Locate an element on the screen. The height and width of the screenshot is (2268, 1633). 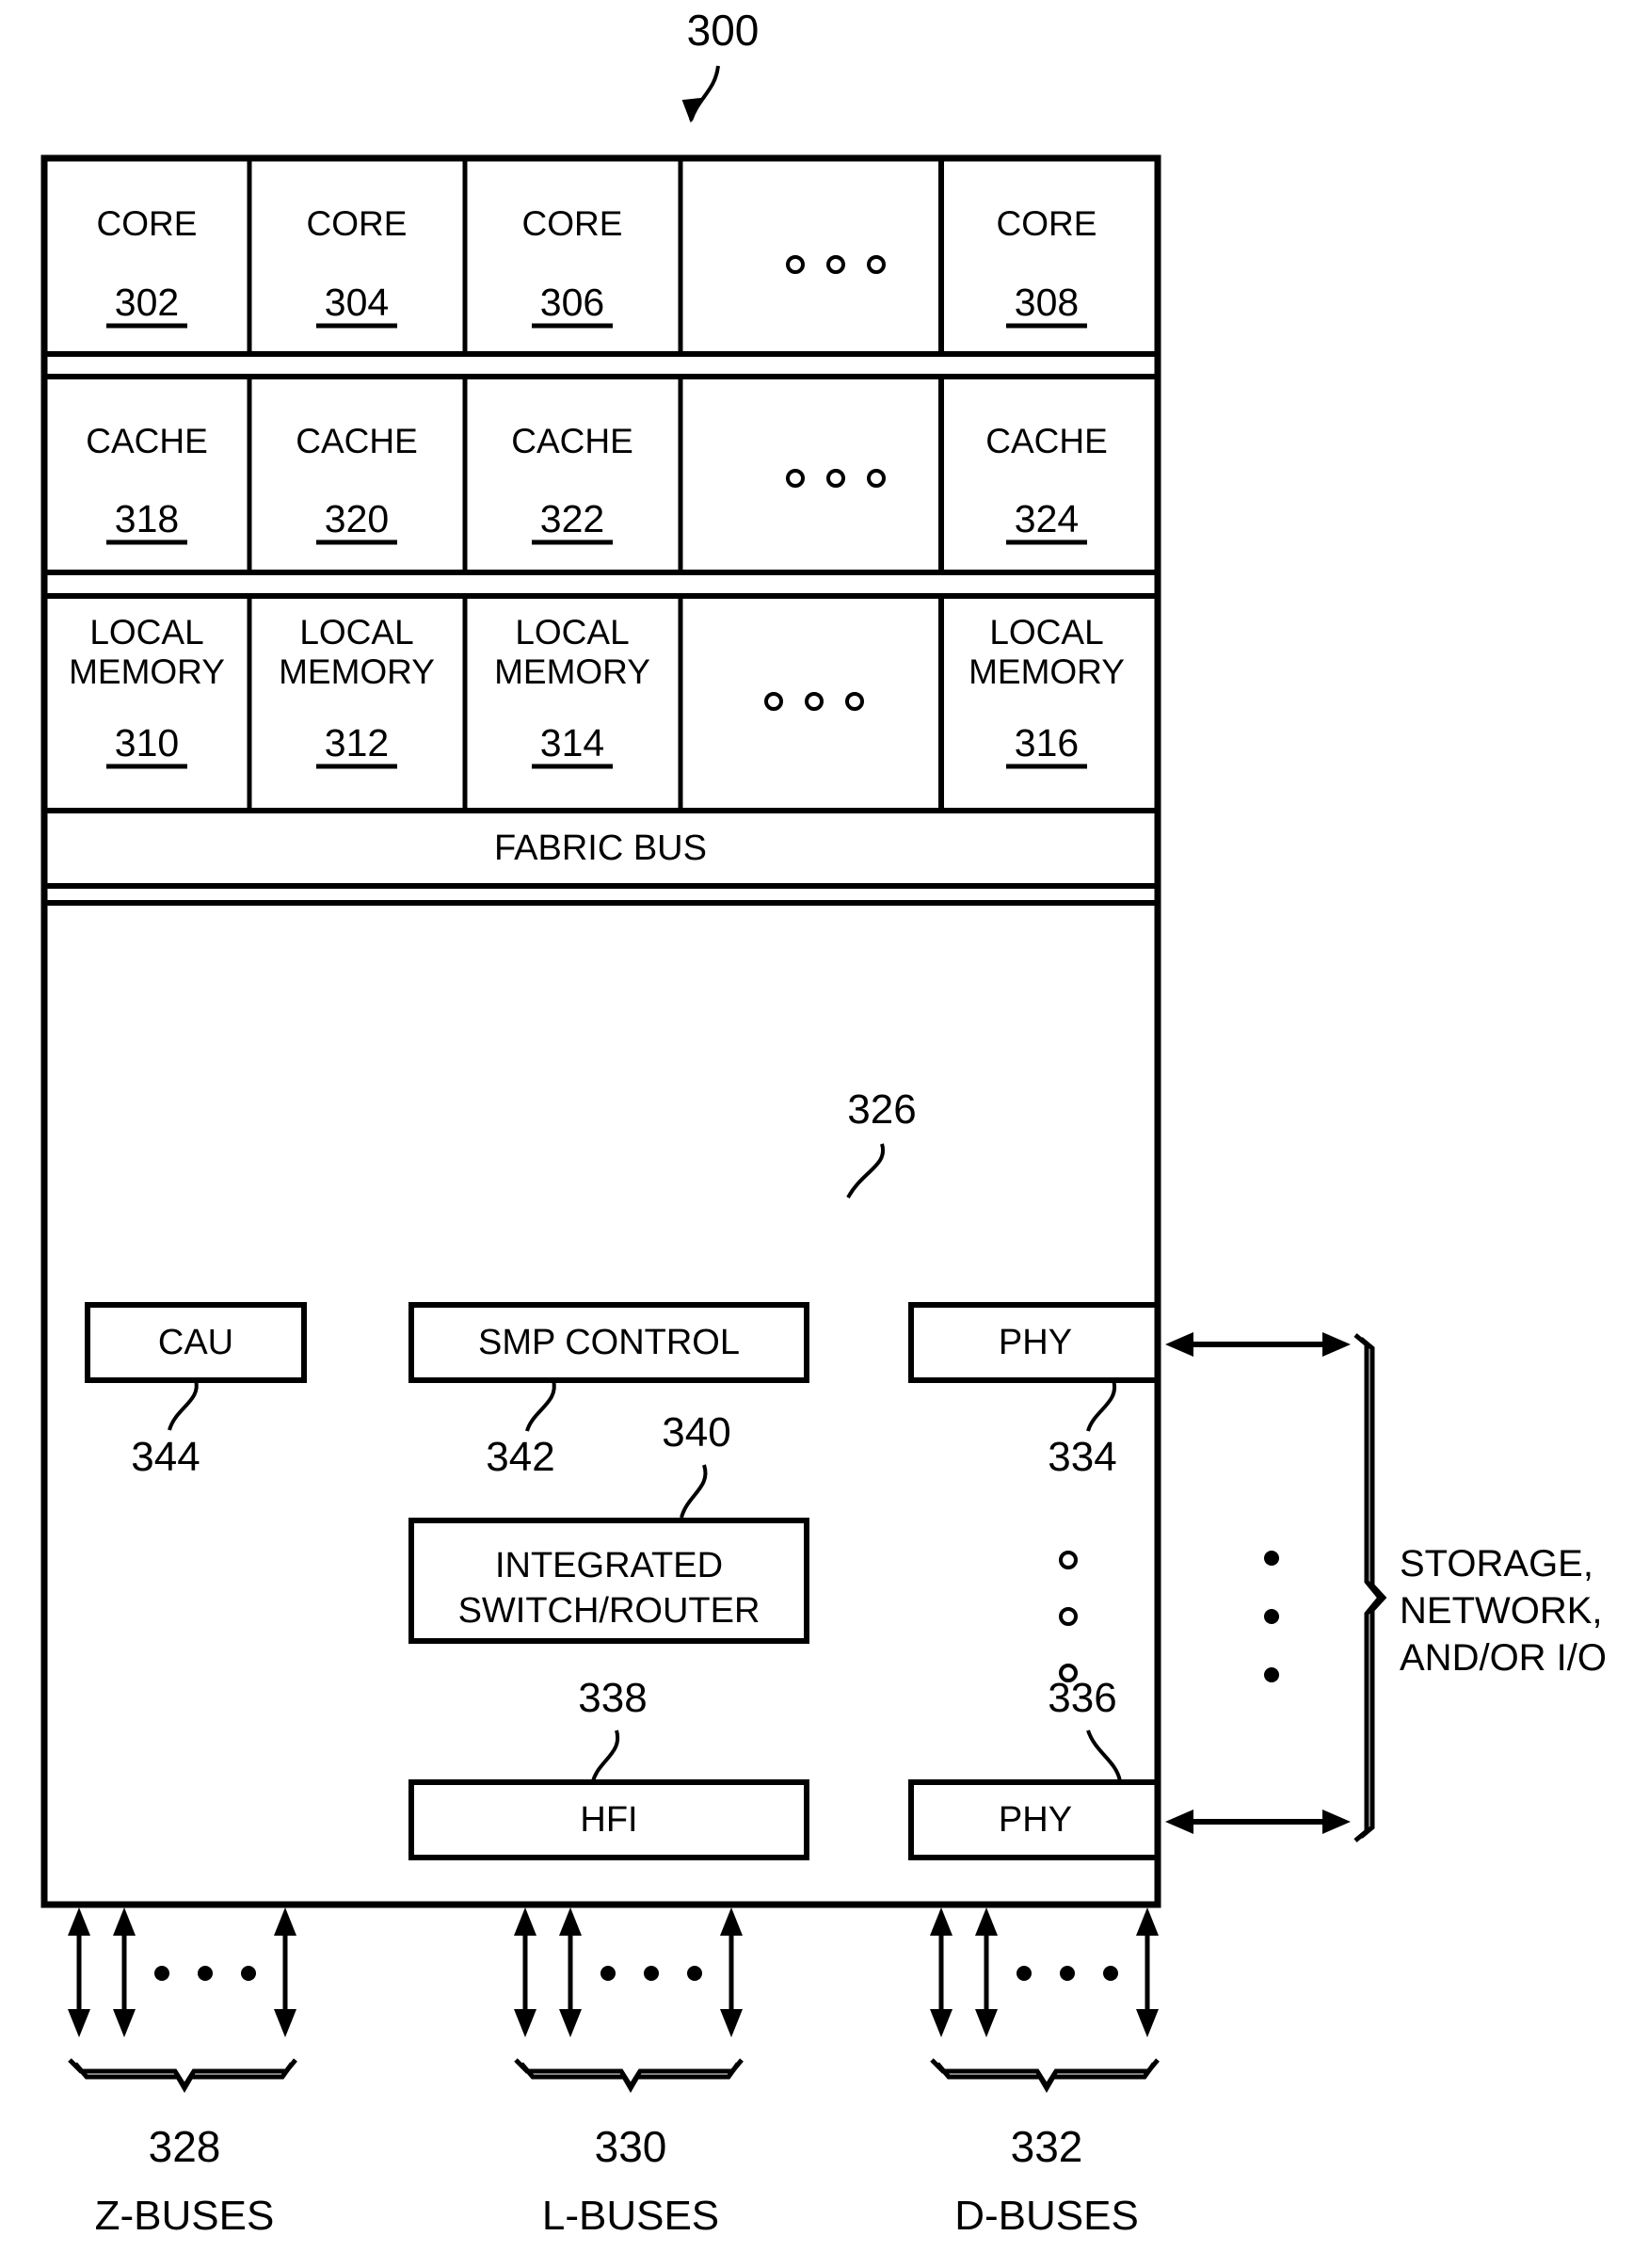
local-memory-cell-310: LOCAL MEMORY 310 is located at coordinates (147, 691).